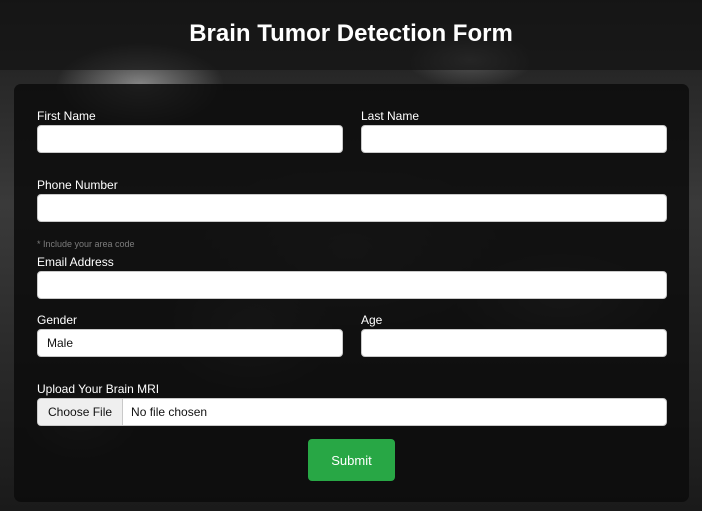 The width and height of the screenshot is (702, 511). What do you see at coordinates (60, 343) in the screenshot?
I see `gender-selected-value: Male` at bounding box center [60, 343].